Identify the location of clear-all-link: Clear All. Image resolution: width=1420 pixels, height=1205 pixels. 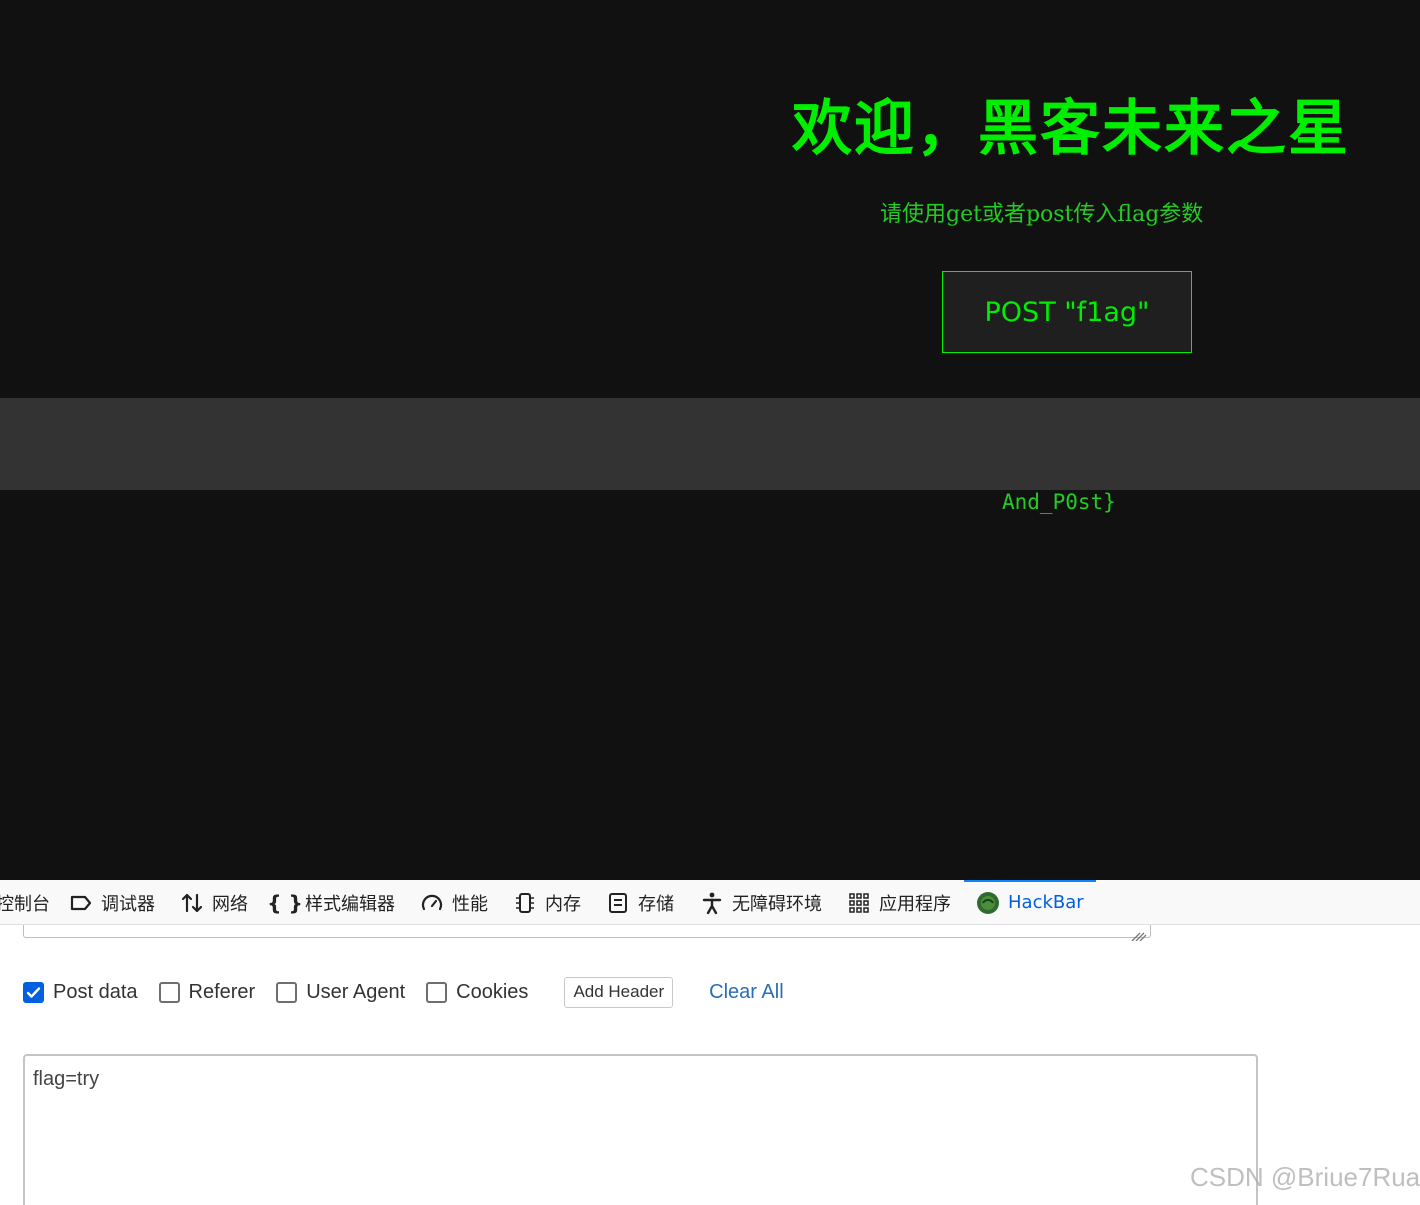
(746, 992).